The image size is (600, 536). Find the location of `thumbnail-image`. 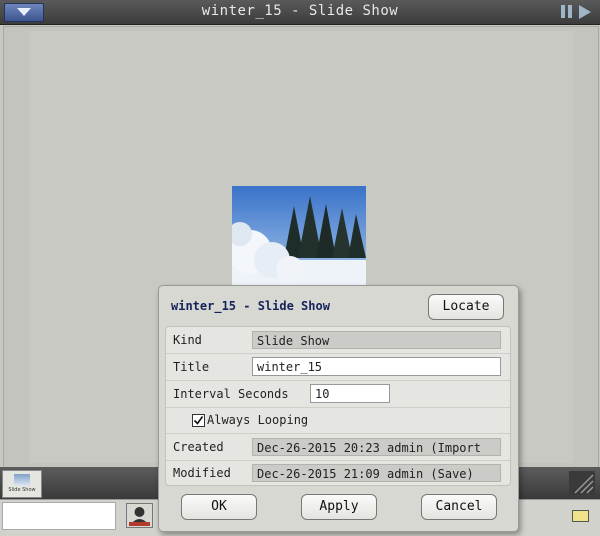

thumbnail-image is located at coordinates (22, 480).